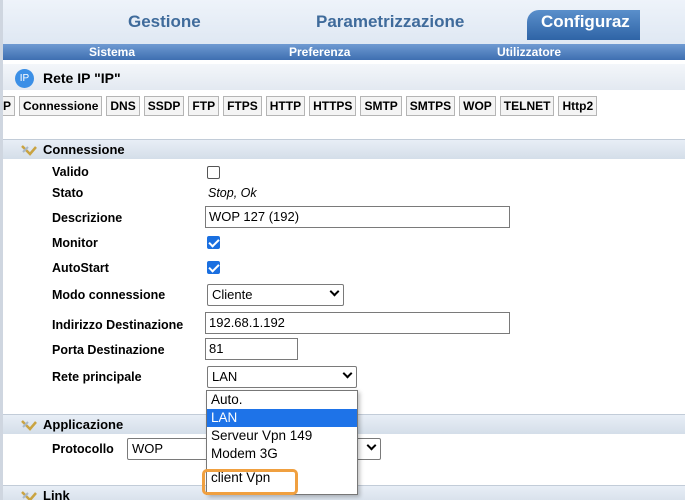  What do you see at coordinates (213, 267) in the screenshot?
I see `autostart-checkbox` at bounding box center [213, 267].